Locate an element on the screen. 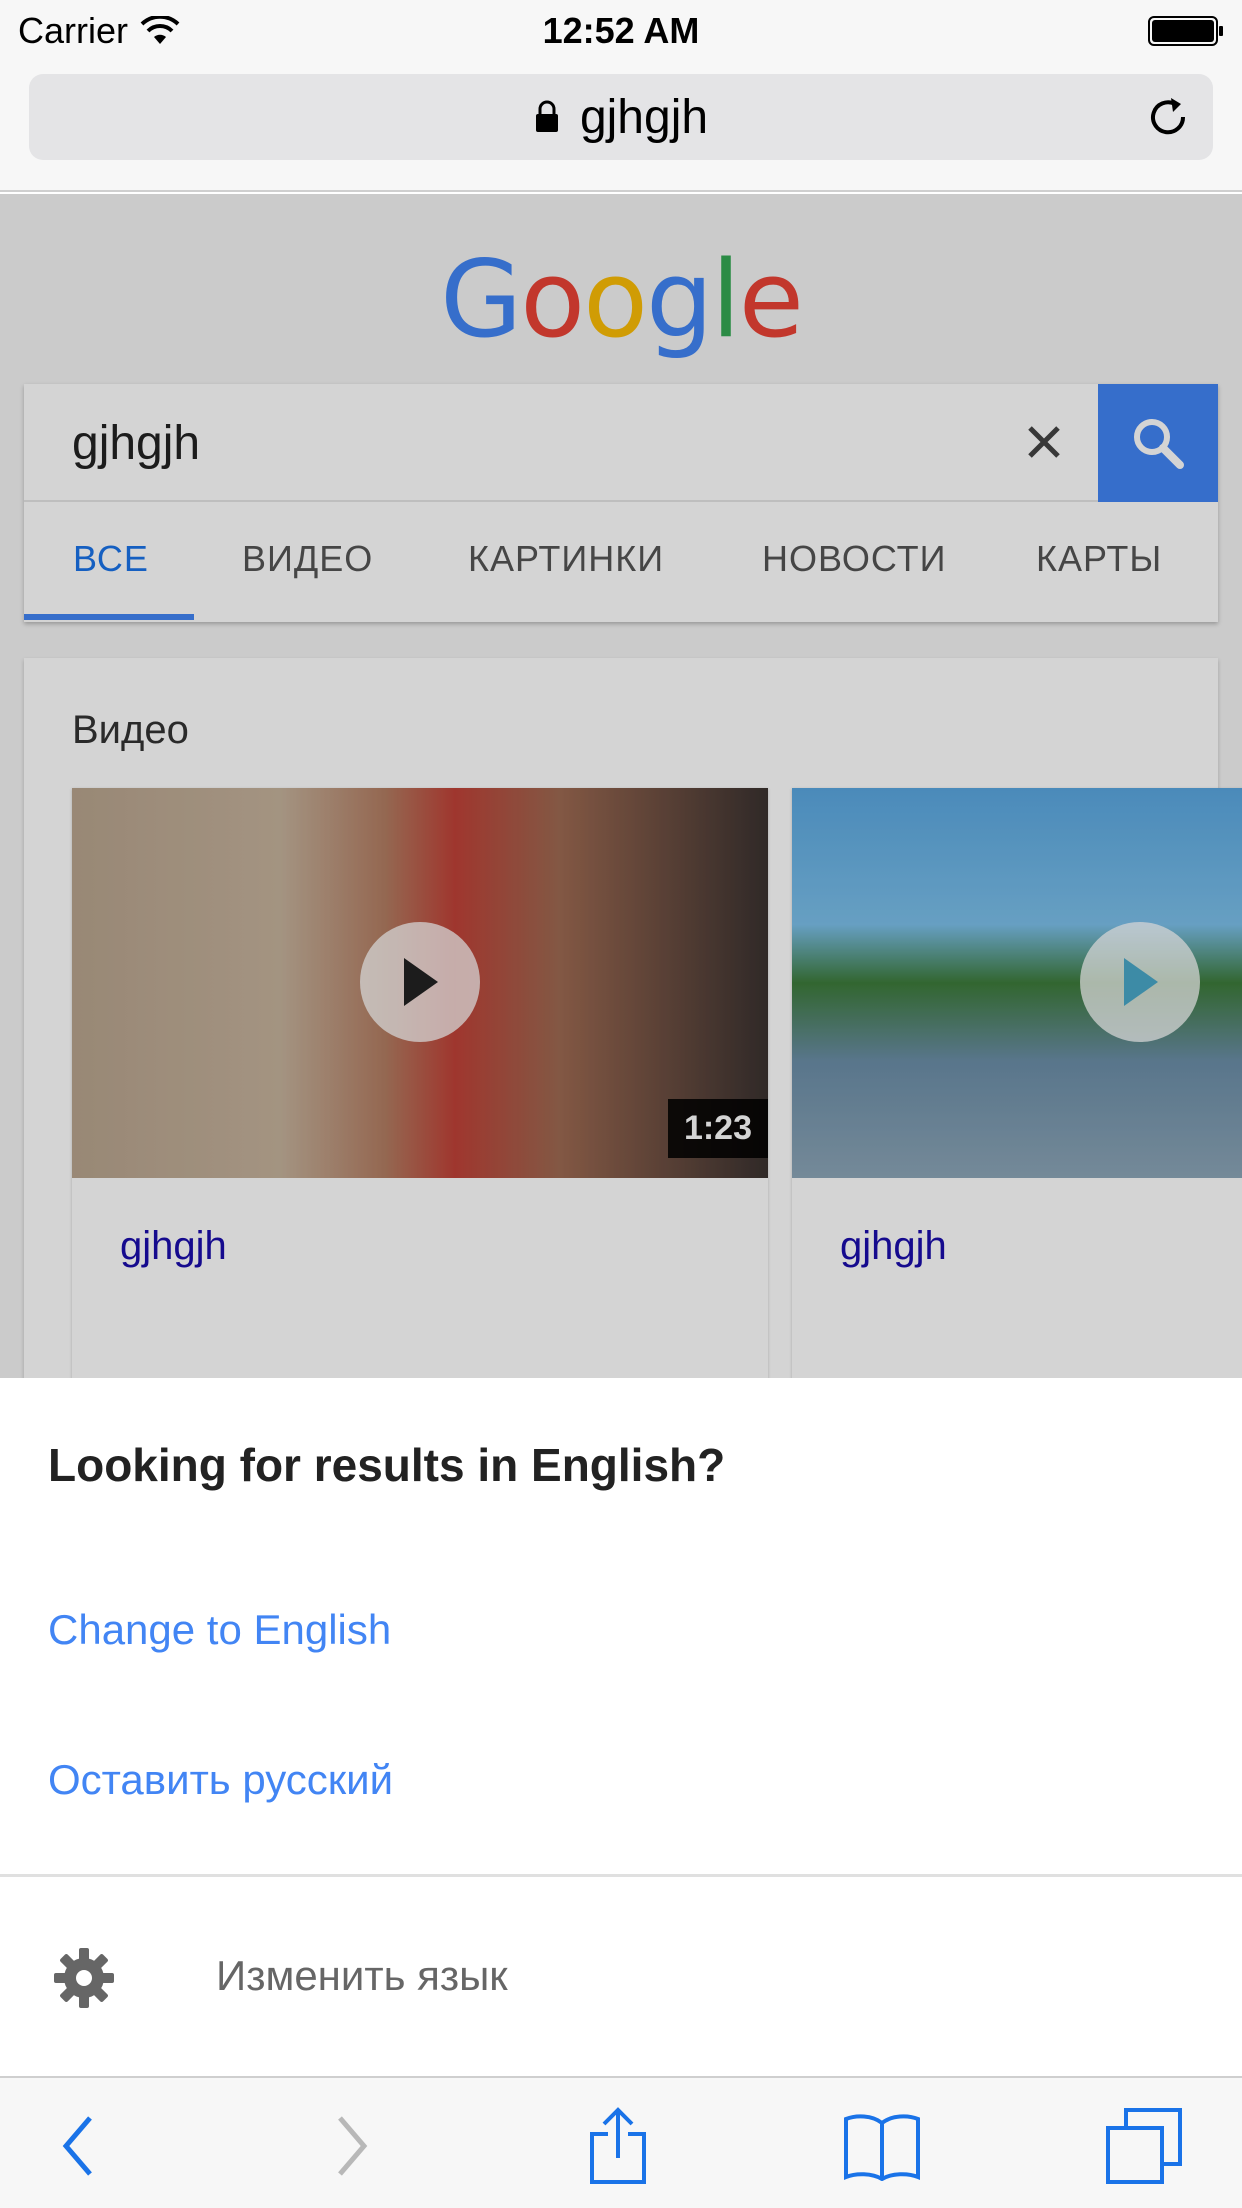 The image size is (1242, 2208). sheet-title: Looking for results in English? is located at coordinates (387, 1465).